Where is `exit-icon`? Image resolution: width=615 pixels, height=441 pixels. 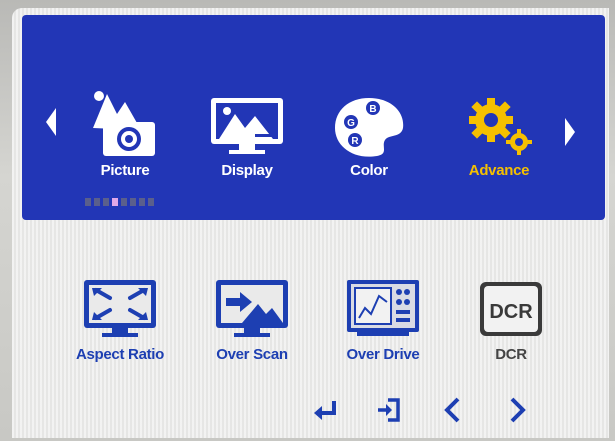 exit-icon is located at coordinates (389, 410).